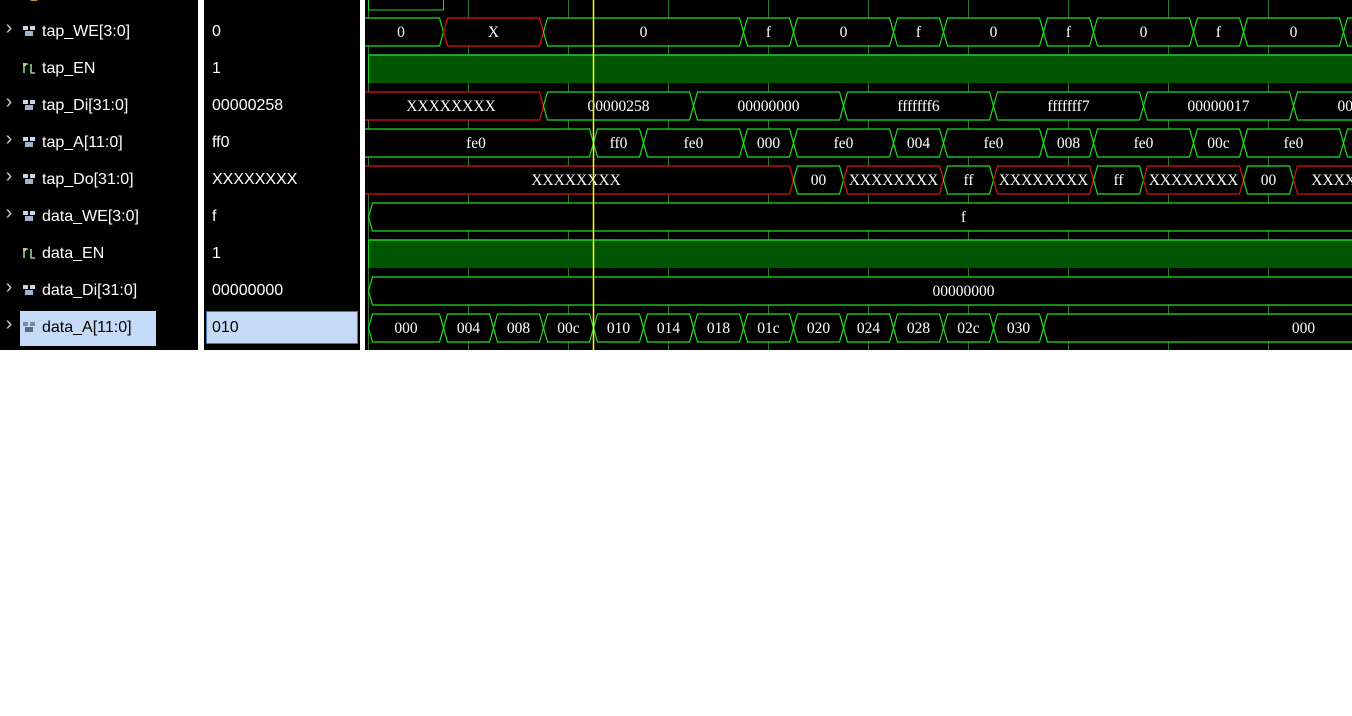 This screenshot has height=716, width=1352. What do you see at coordinates (968, 328) in the screenshot?
I see `bus-segment-label: 02c` at bounding box center [968, 328].